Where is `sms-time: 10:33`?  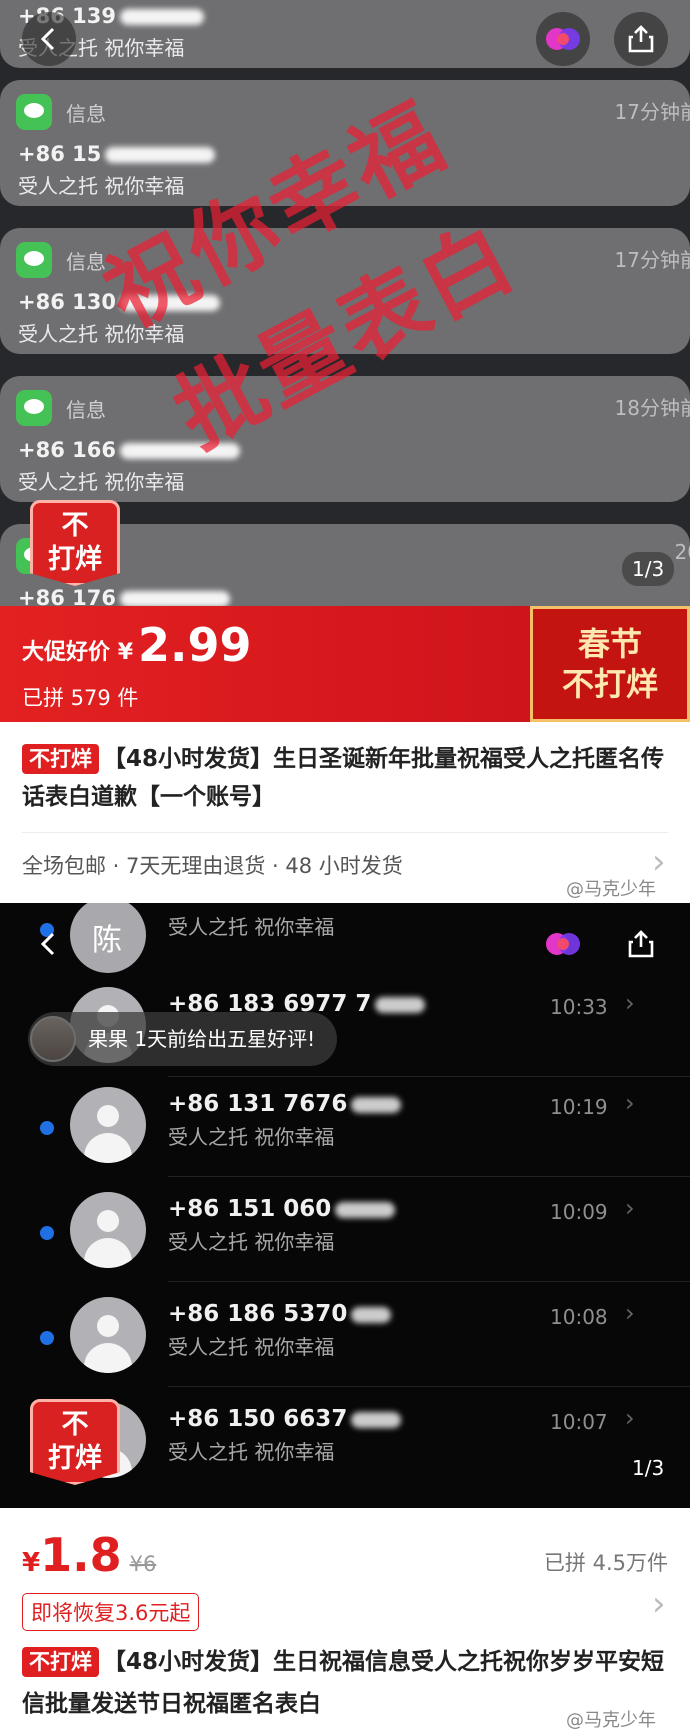 sms-time: 10:33 is located at coordinates (579, 1007).